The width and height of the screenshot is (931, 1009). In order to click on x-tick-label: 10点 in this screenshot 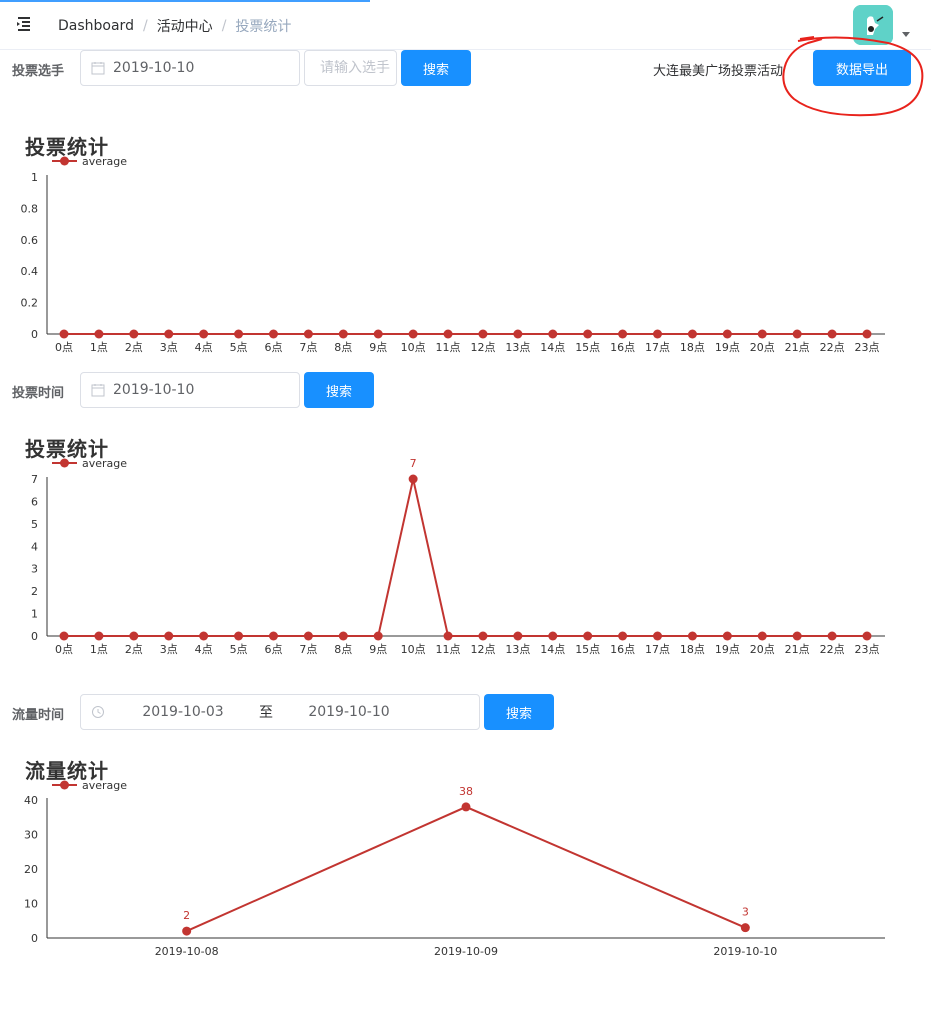, I will do `click(413, 649)`.